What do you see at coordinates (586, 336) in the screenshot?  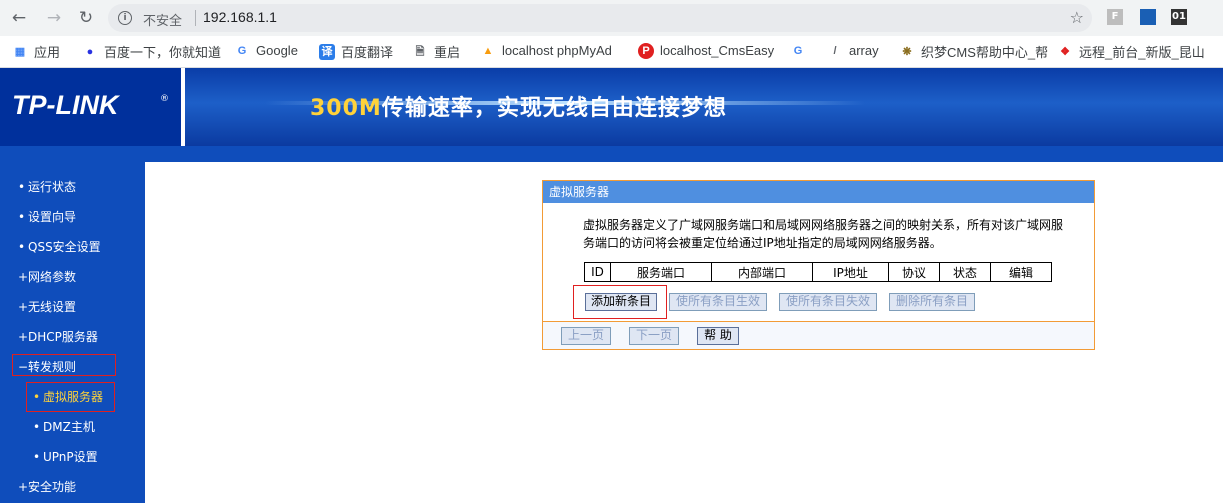 I see `prev-page-button: 上一页` at bounding box center [586, 336].